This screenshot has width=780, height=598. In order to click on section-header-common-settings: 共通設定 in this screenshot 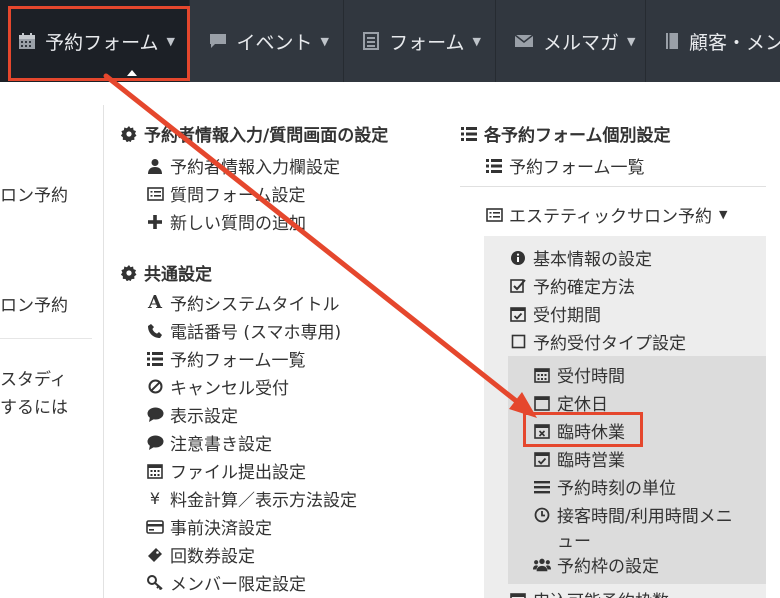, I will do `click(166, 272)`.